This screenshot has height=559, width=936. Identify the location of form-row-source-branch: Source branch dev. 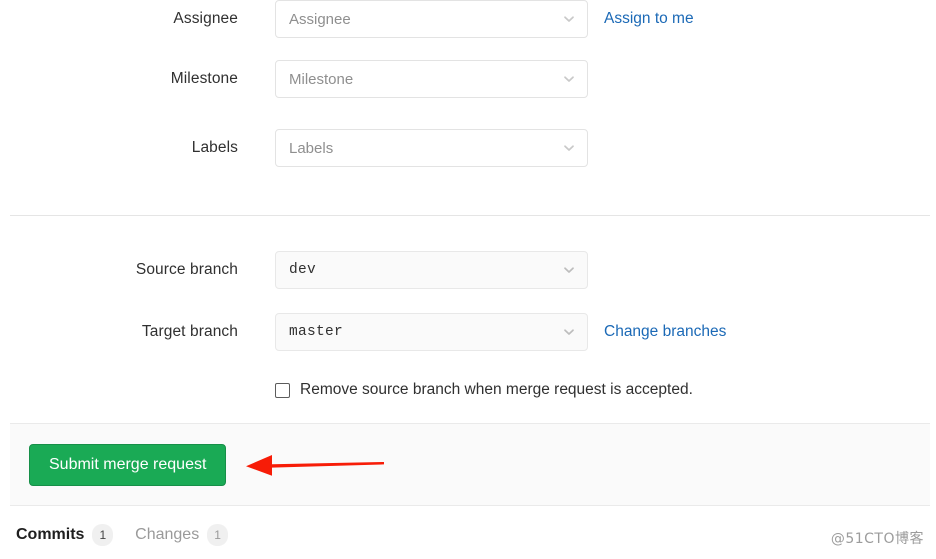
(468, 270).